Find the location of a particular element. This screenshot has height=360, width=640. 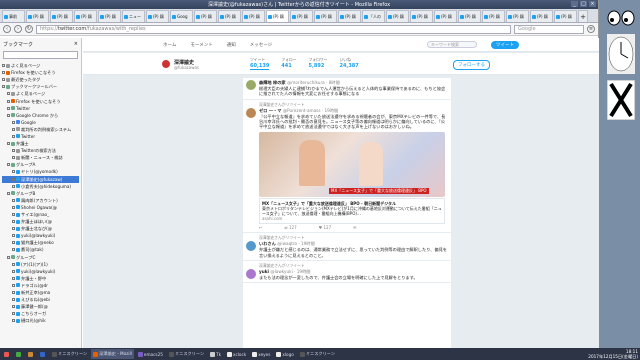

search-input: Google is located at coordinates (549, 29).